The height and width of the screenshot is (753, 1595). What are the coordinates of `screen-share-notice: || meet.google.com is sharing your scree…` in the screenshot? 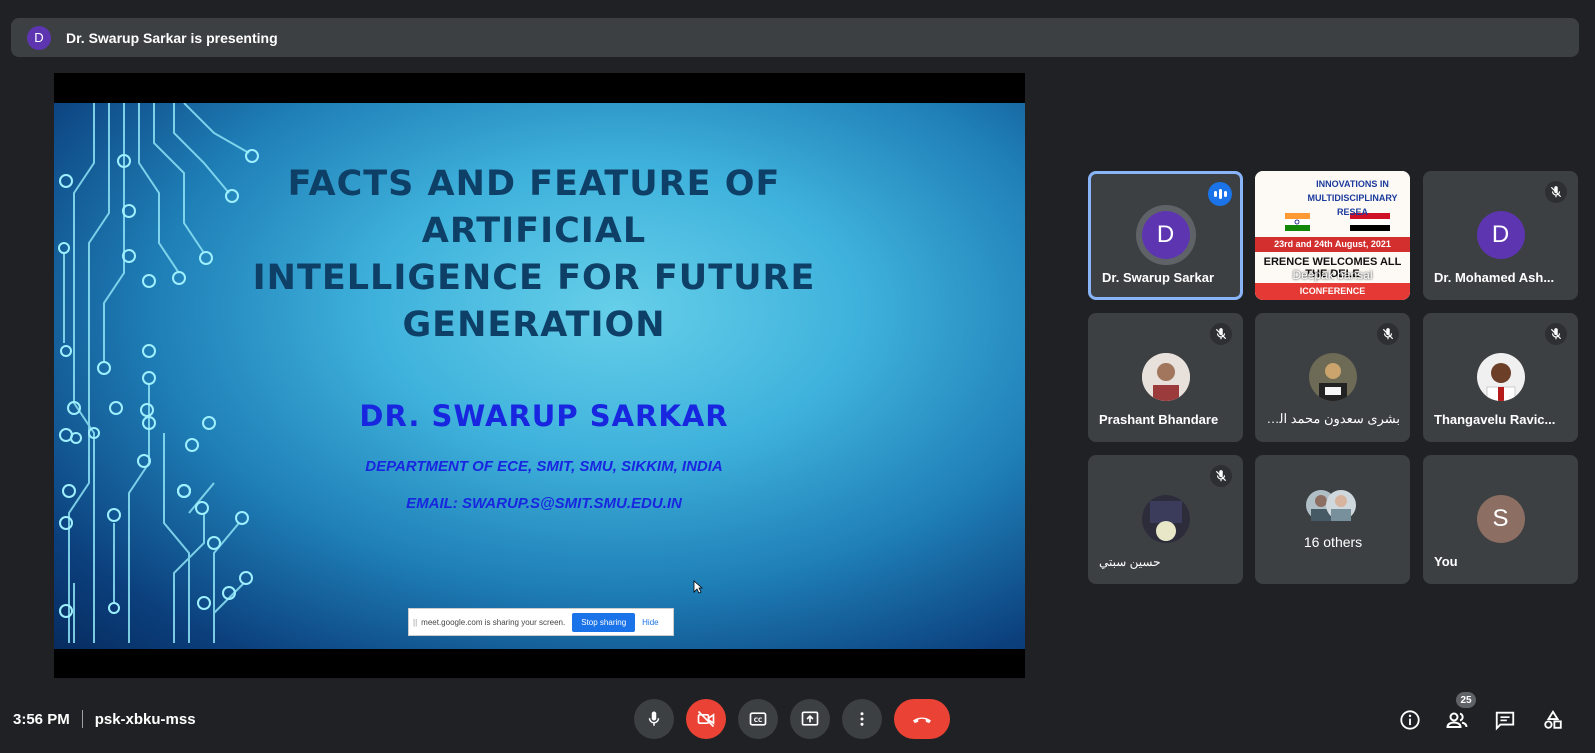 It's located at (541, 622).